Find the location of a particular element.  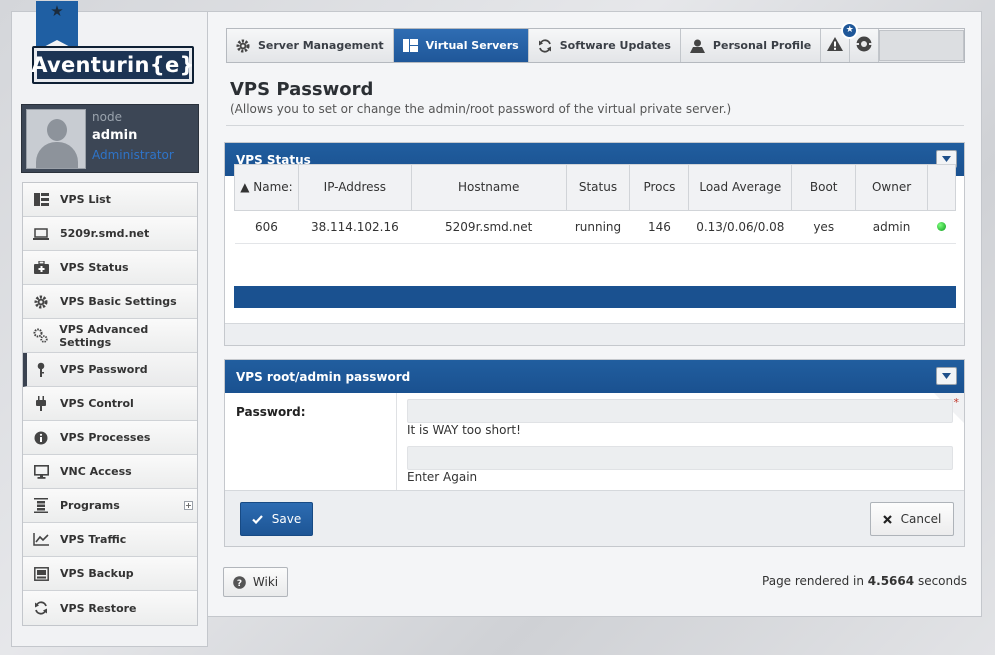

sidebar-item-label: VPS Backup is located at coordinates (97, 573).